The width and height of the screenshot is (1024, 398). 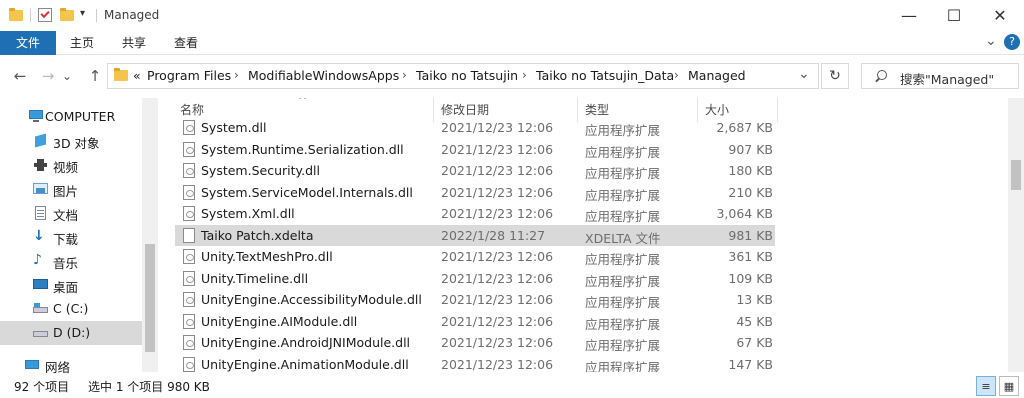 I want to click on sidebar-item-label: 图片, so click(x=66, y=191).